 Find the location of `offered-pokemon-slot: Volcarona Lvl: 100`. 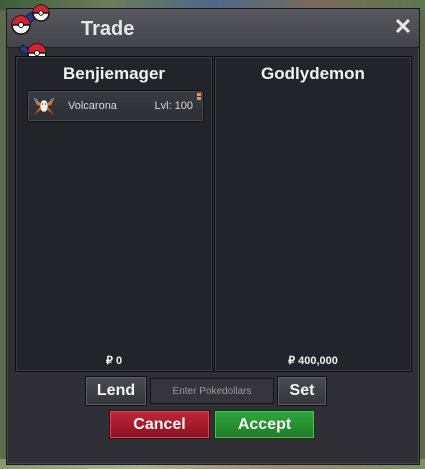

offered-pokemon-slot: Volcarona Lvl: 100 is located at coordinates (115, 106).